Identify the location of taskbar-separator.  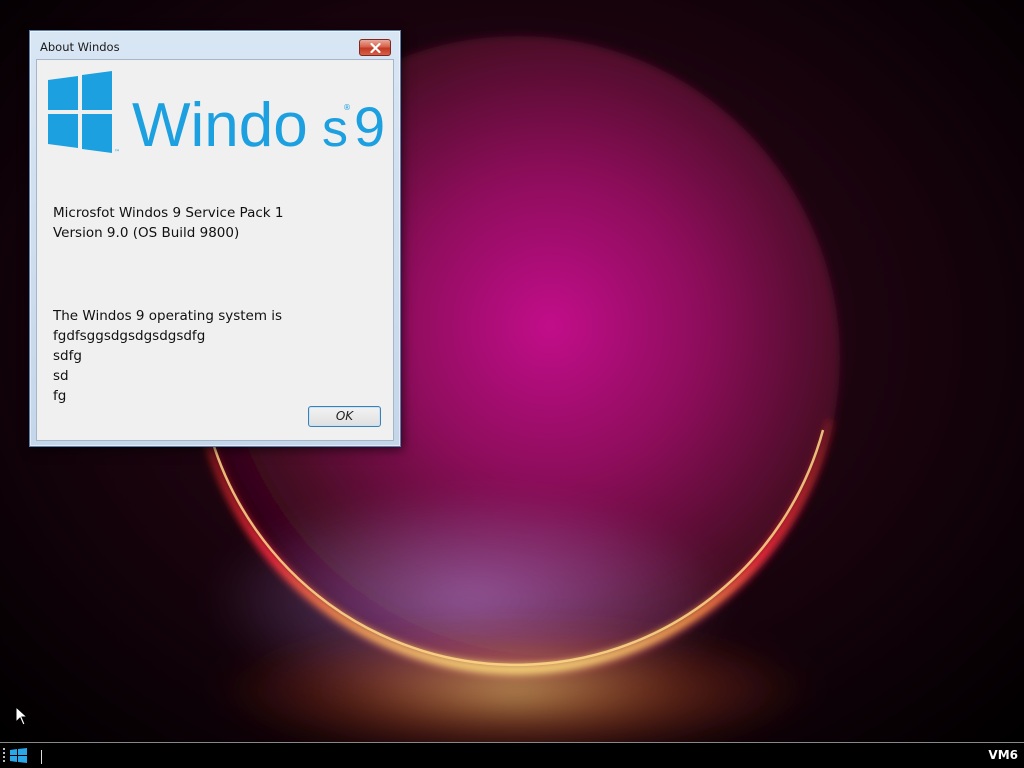
(41, 757).